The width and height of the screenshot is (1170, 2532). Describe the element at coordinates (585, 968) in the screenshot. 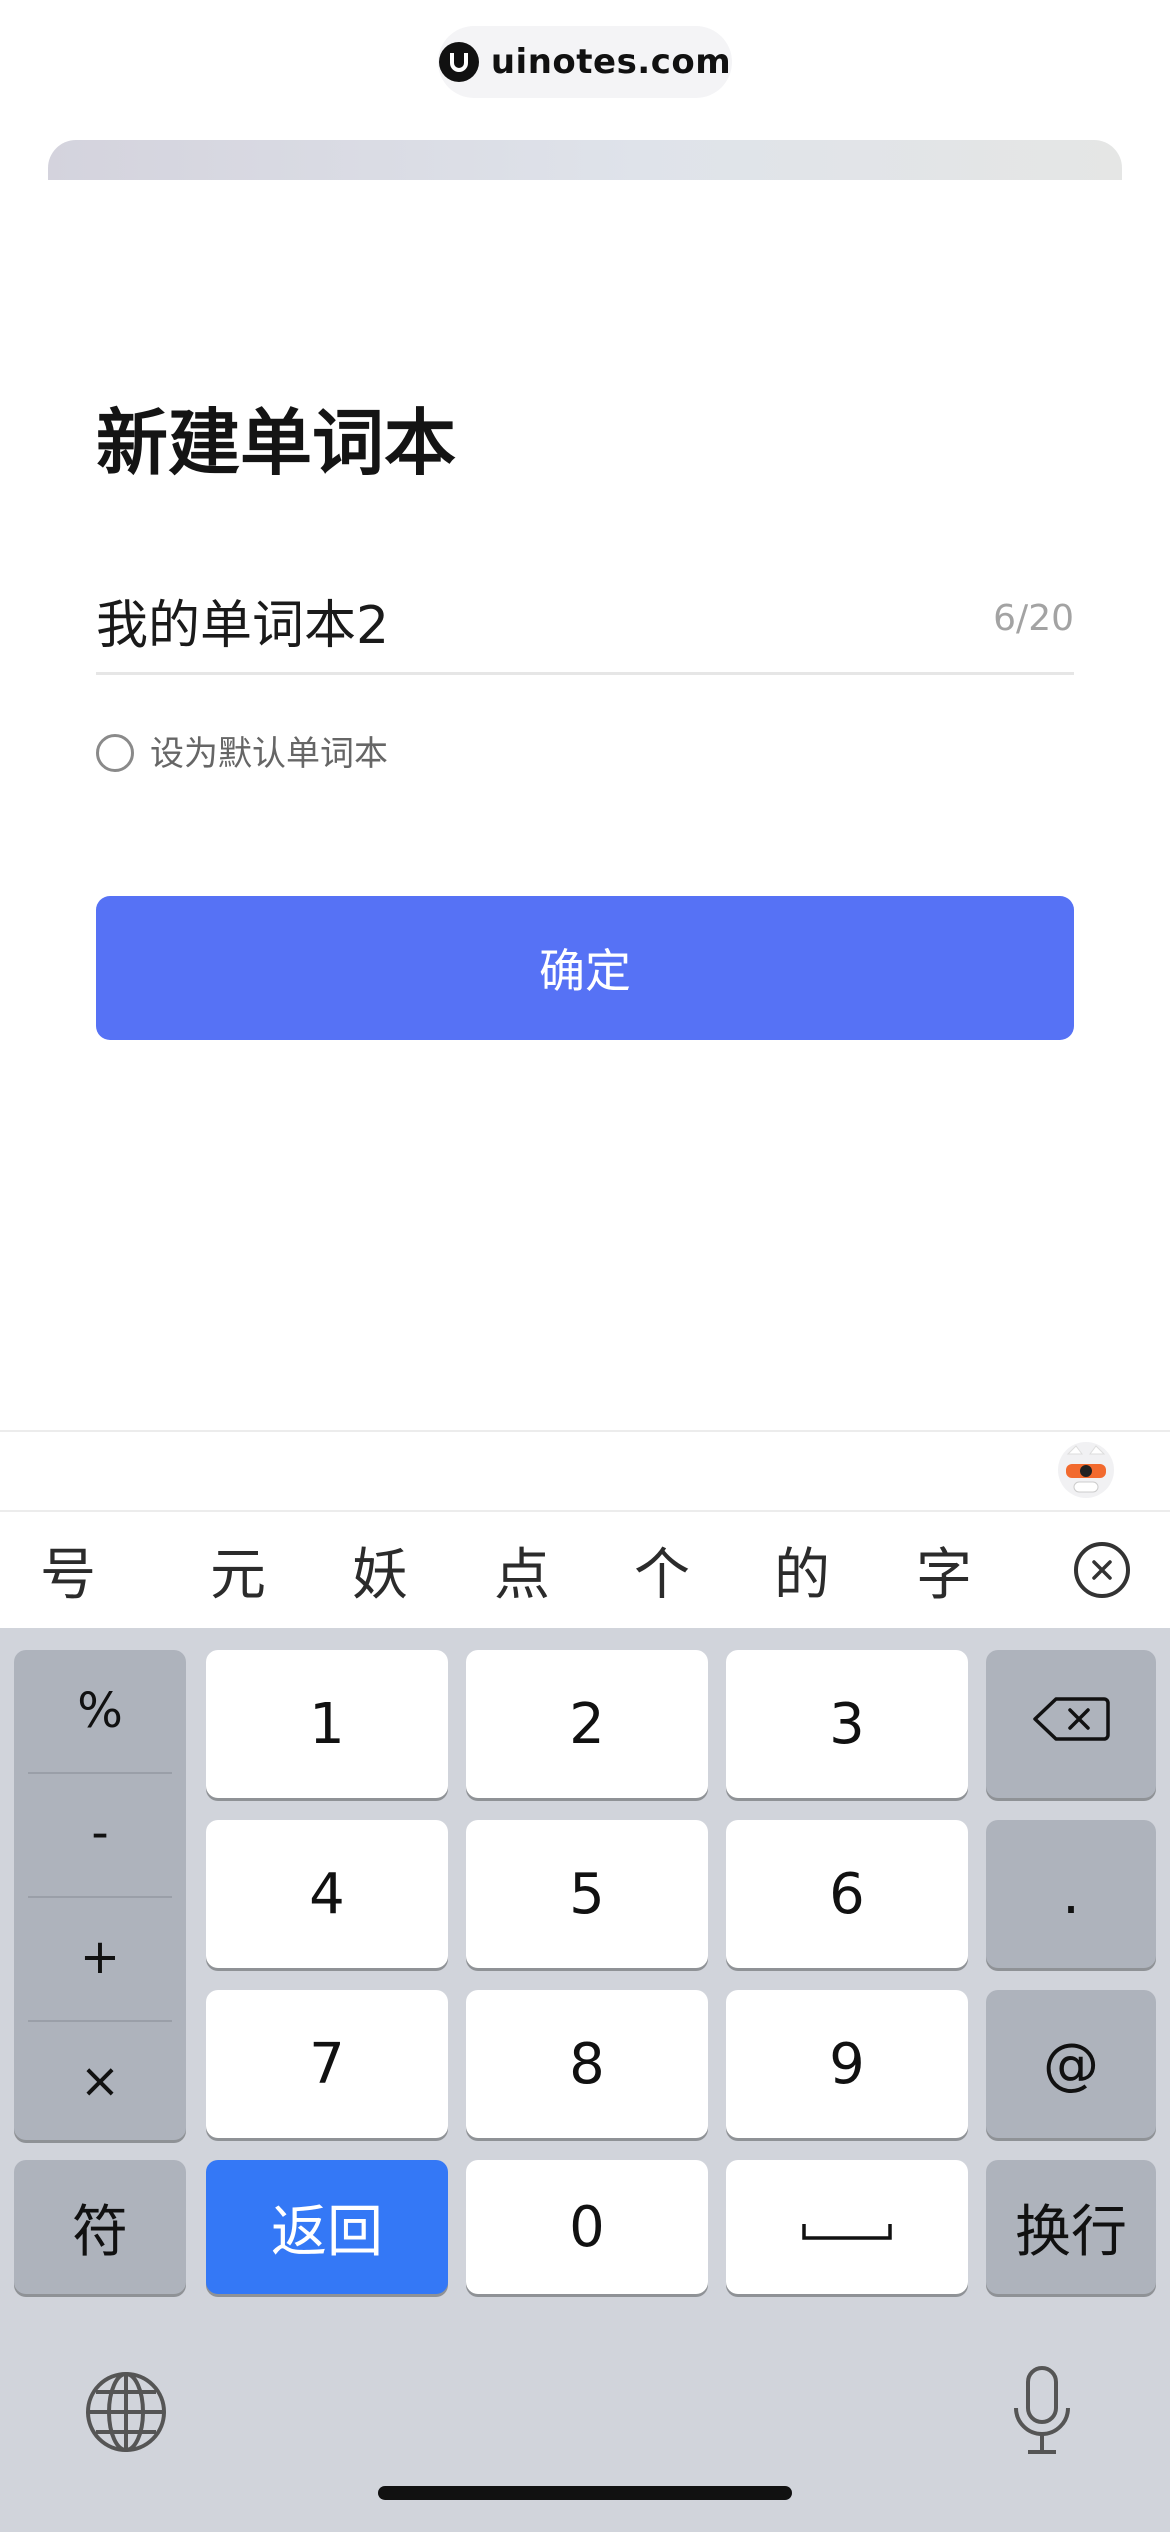

I see `confirm-button: 确定` at that location.